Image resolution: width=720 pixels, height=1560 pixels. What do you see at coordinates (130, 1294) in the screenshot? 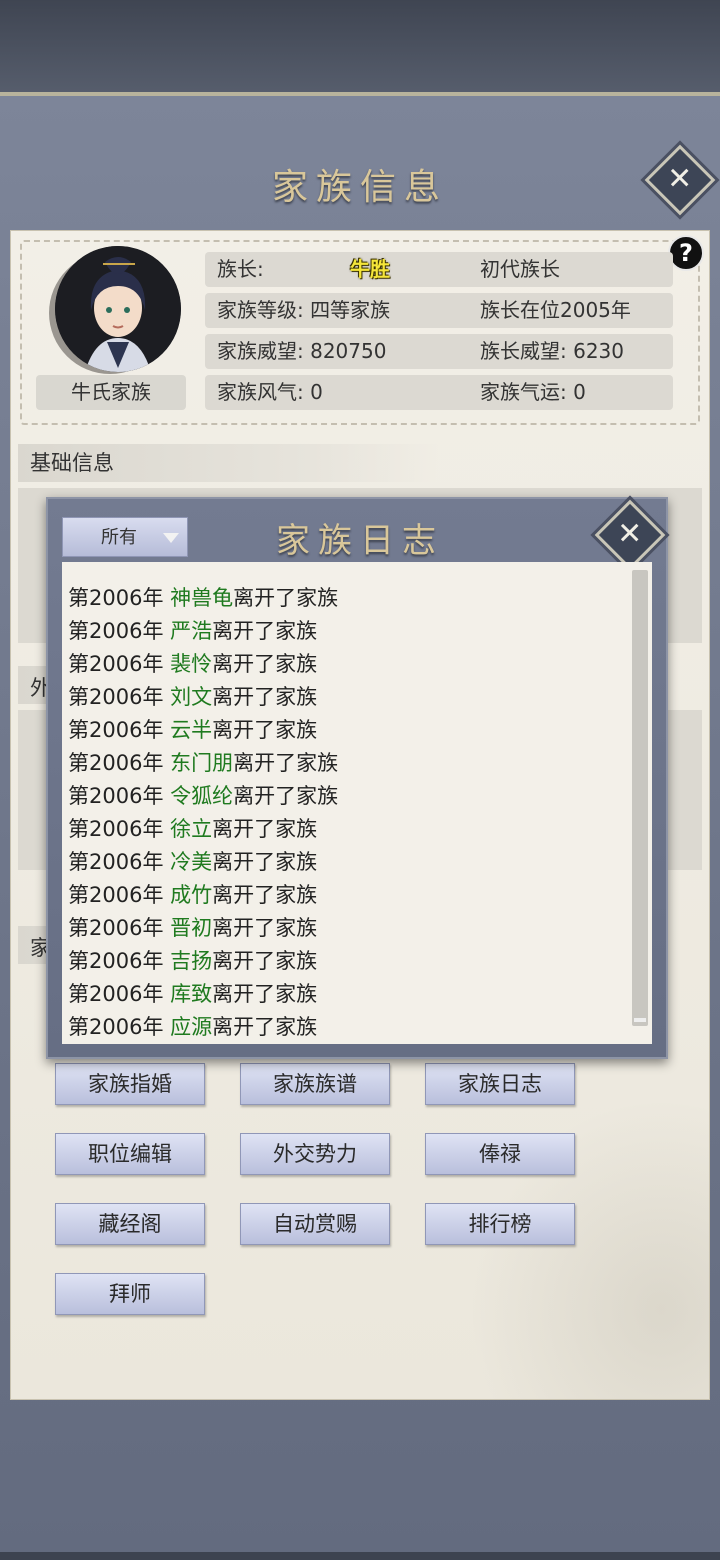
I see `apprentice-button: 拜师` at bounding box center [130, 1294].